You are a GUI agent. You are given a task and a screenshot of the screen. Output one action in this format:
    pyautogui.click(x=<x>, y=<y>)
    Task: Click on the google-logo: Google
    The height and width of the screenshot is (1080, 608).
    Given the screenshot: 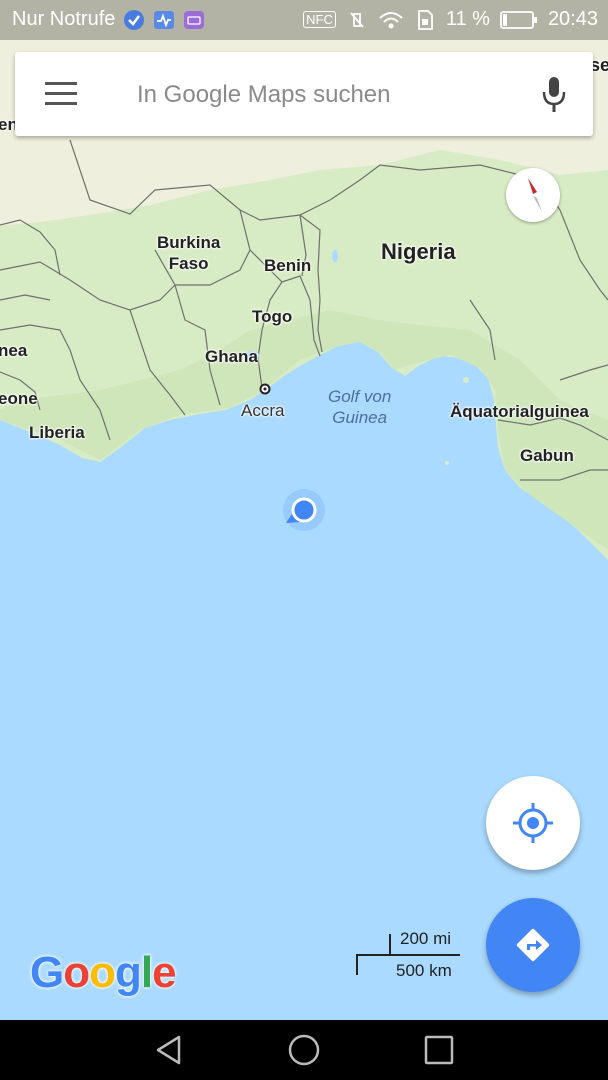 What is the action you would take?
    pyautogui.click(x=103, y=973)
    